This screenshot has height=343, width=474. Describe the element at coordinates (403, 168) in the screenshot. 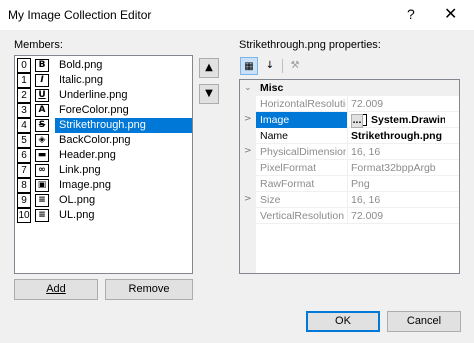

I see `property-value-cell: Format32bppArgb` at that location.